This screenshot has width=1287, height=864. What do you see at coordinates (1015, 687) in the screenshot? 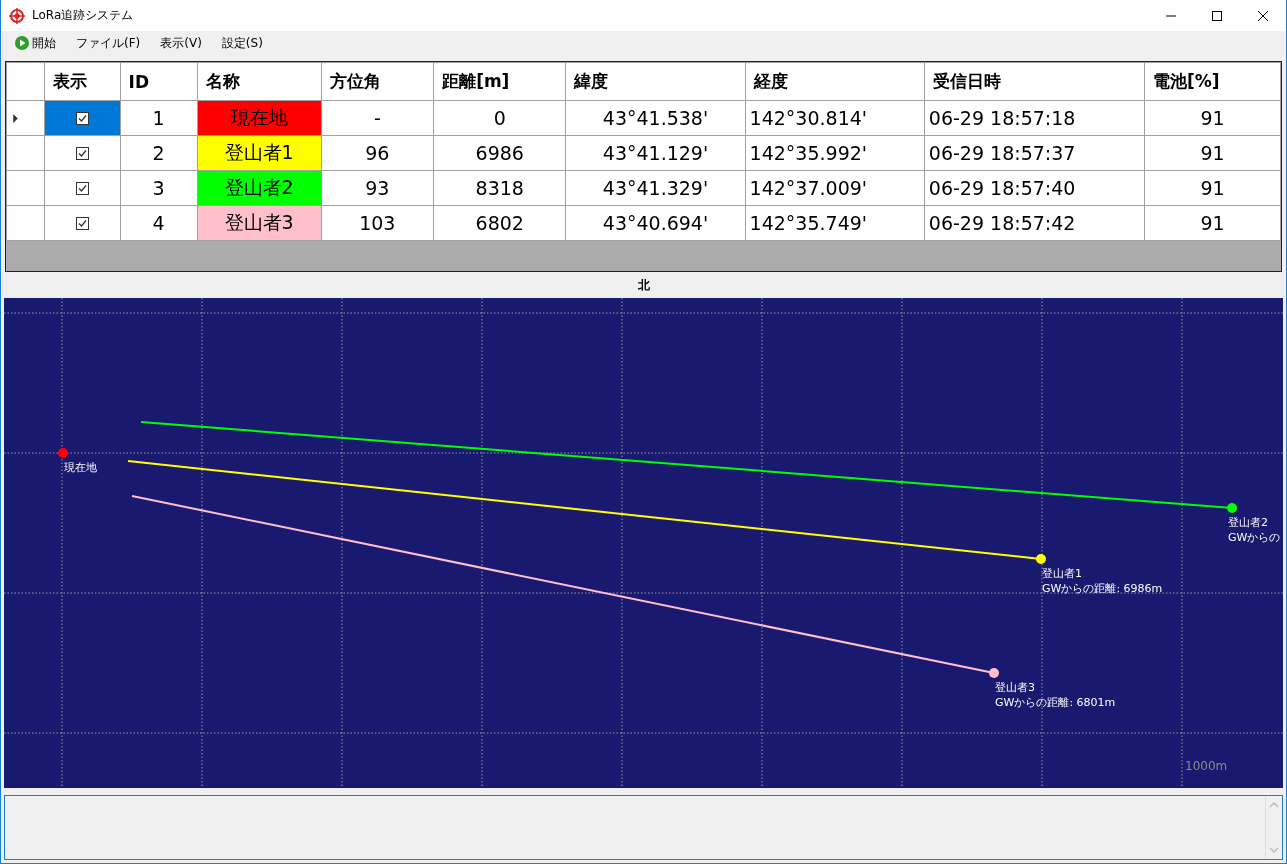
I see `marker-label: 登山者3` at bounding box center [1015, 687].